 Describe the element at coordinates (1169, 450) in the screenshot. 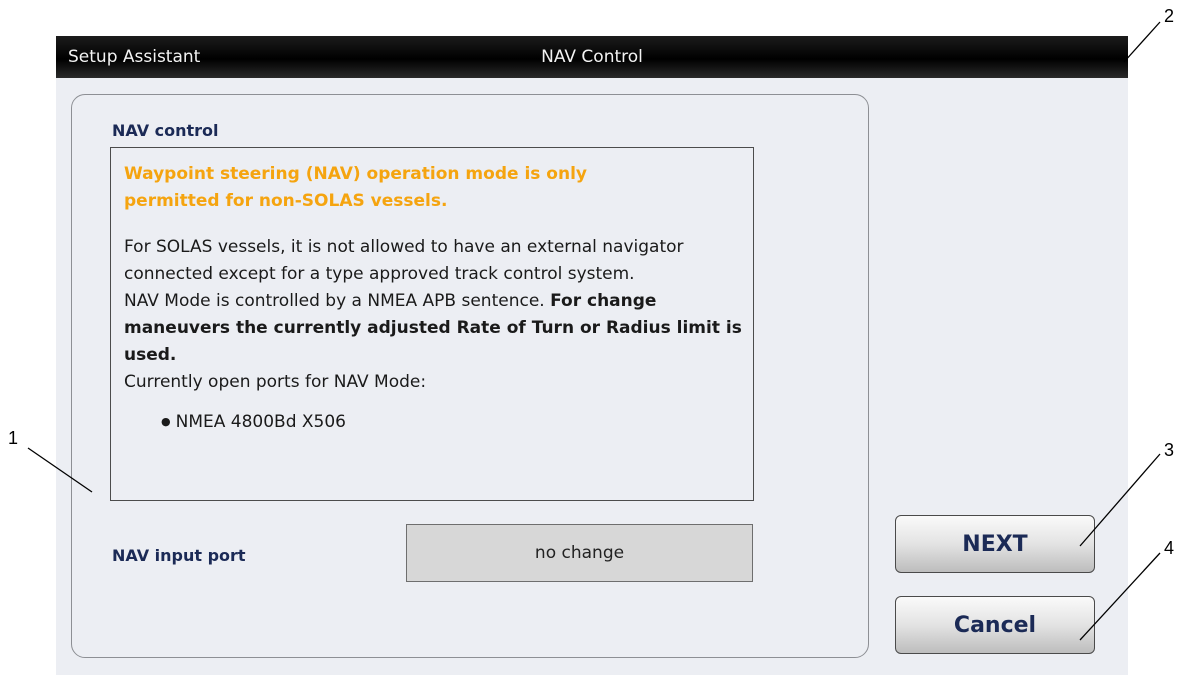

I see `callout-3: 3` at that location.